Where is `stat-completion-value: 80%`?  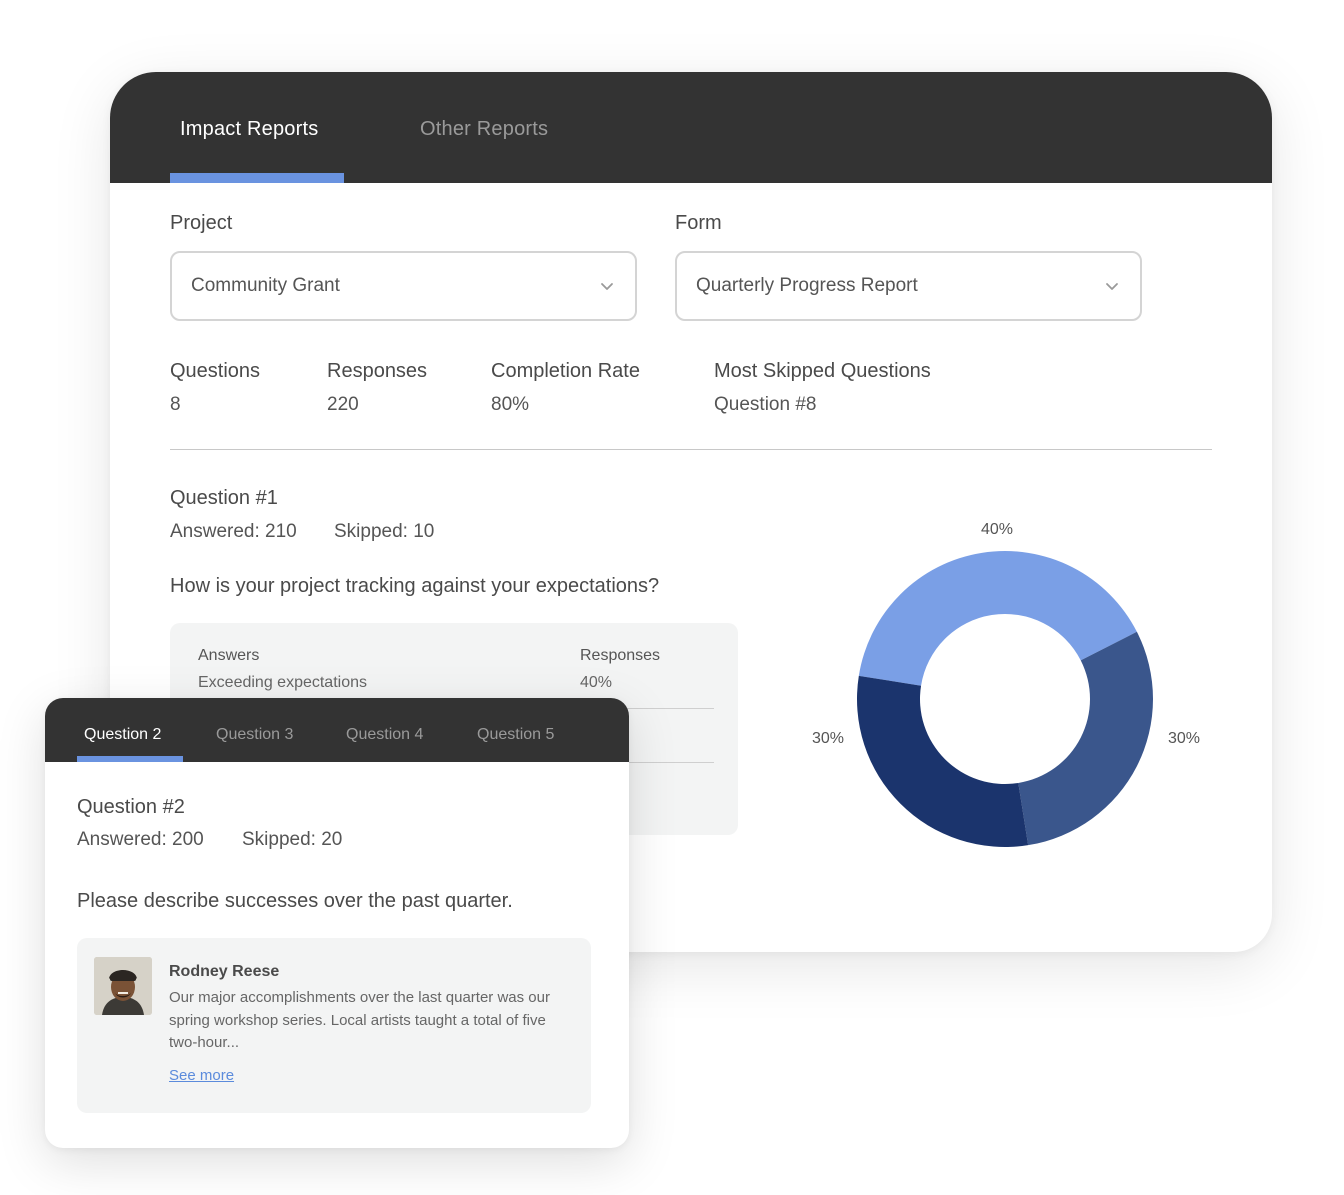 stat-completion-value: 80% is located at coordinates (510, 404).